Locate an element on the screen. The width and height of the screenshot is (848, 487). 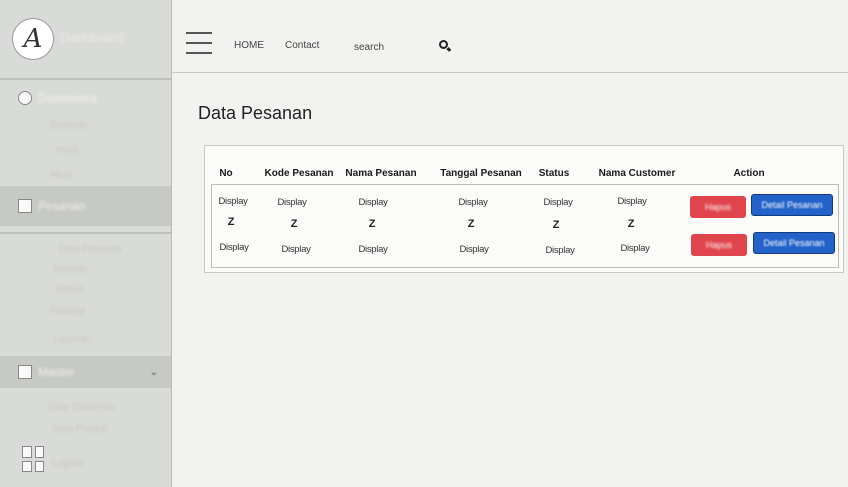
grid-icon is located at coordinates (33, 459).